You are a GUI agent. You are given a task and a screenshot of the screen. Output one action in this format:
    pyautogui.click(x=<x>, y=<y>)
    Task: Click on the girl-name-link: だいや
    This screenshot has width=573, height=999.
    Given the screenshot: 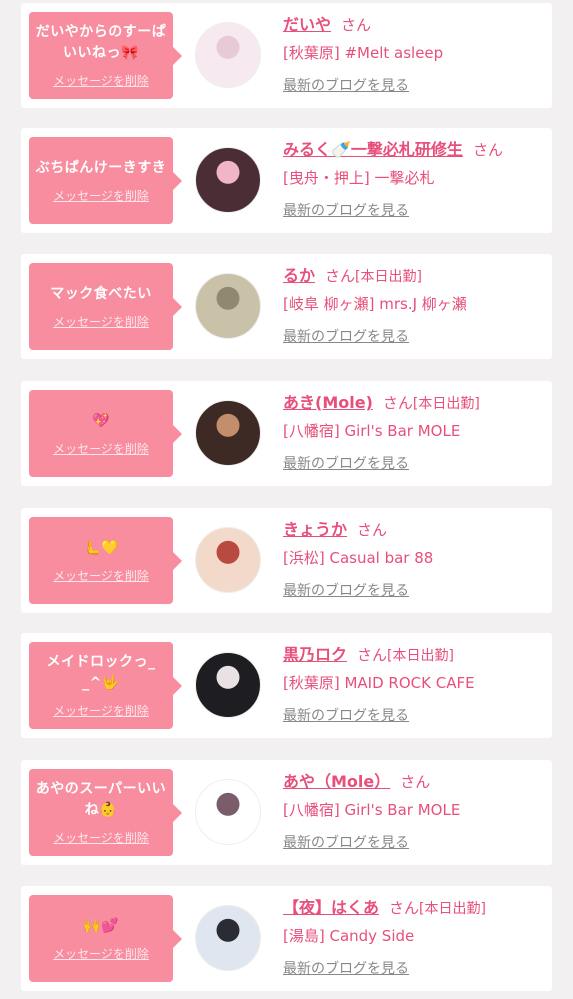 What is the action you would take?
    pyautogui.click(x=307, y=24)
    